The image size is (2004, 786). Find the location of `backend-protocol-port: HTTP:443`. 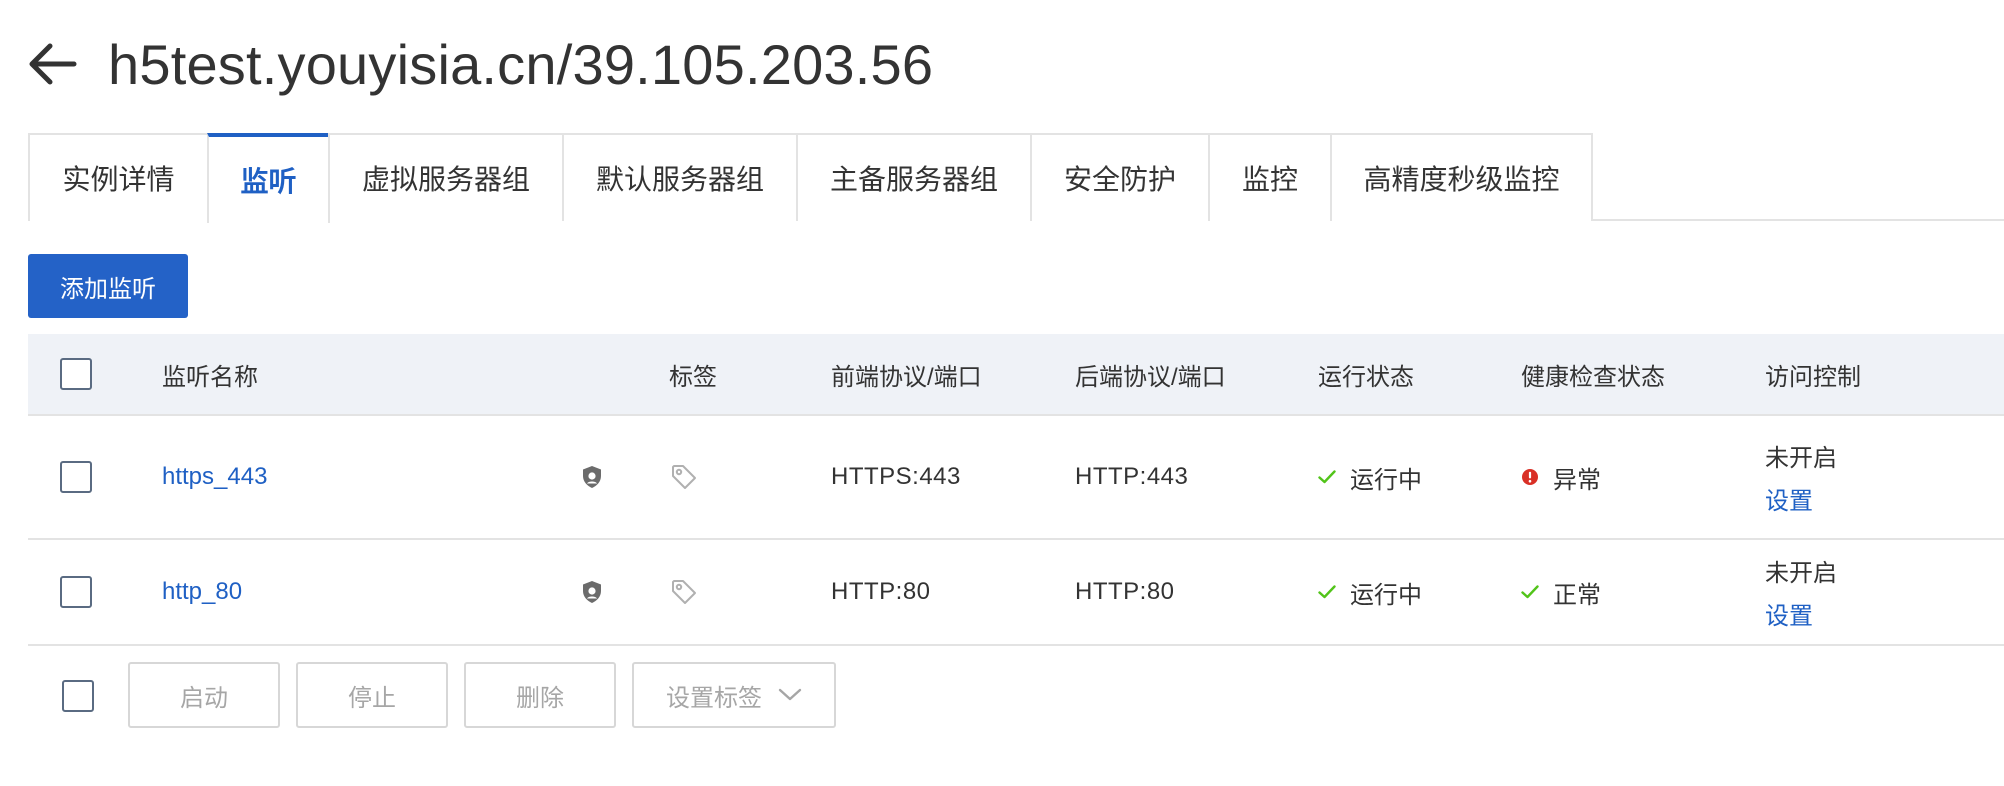

backend-protocol-port: HTTP:443 is located at coordinates (1132, 476).